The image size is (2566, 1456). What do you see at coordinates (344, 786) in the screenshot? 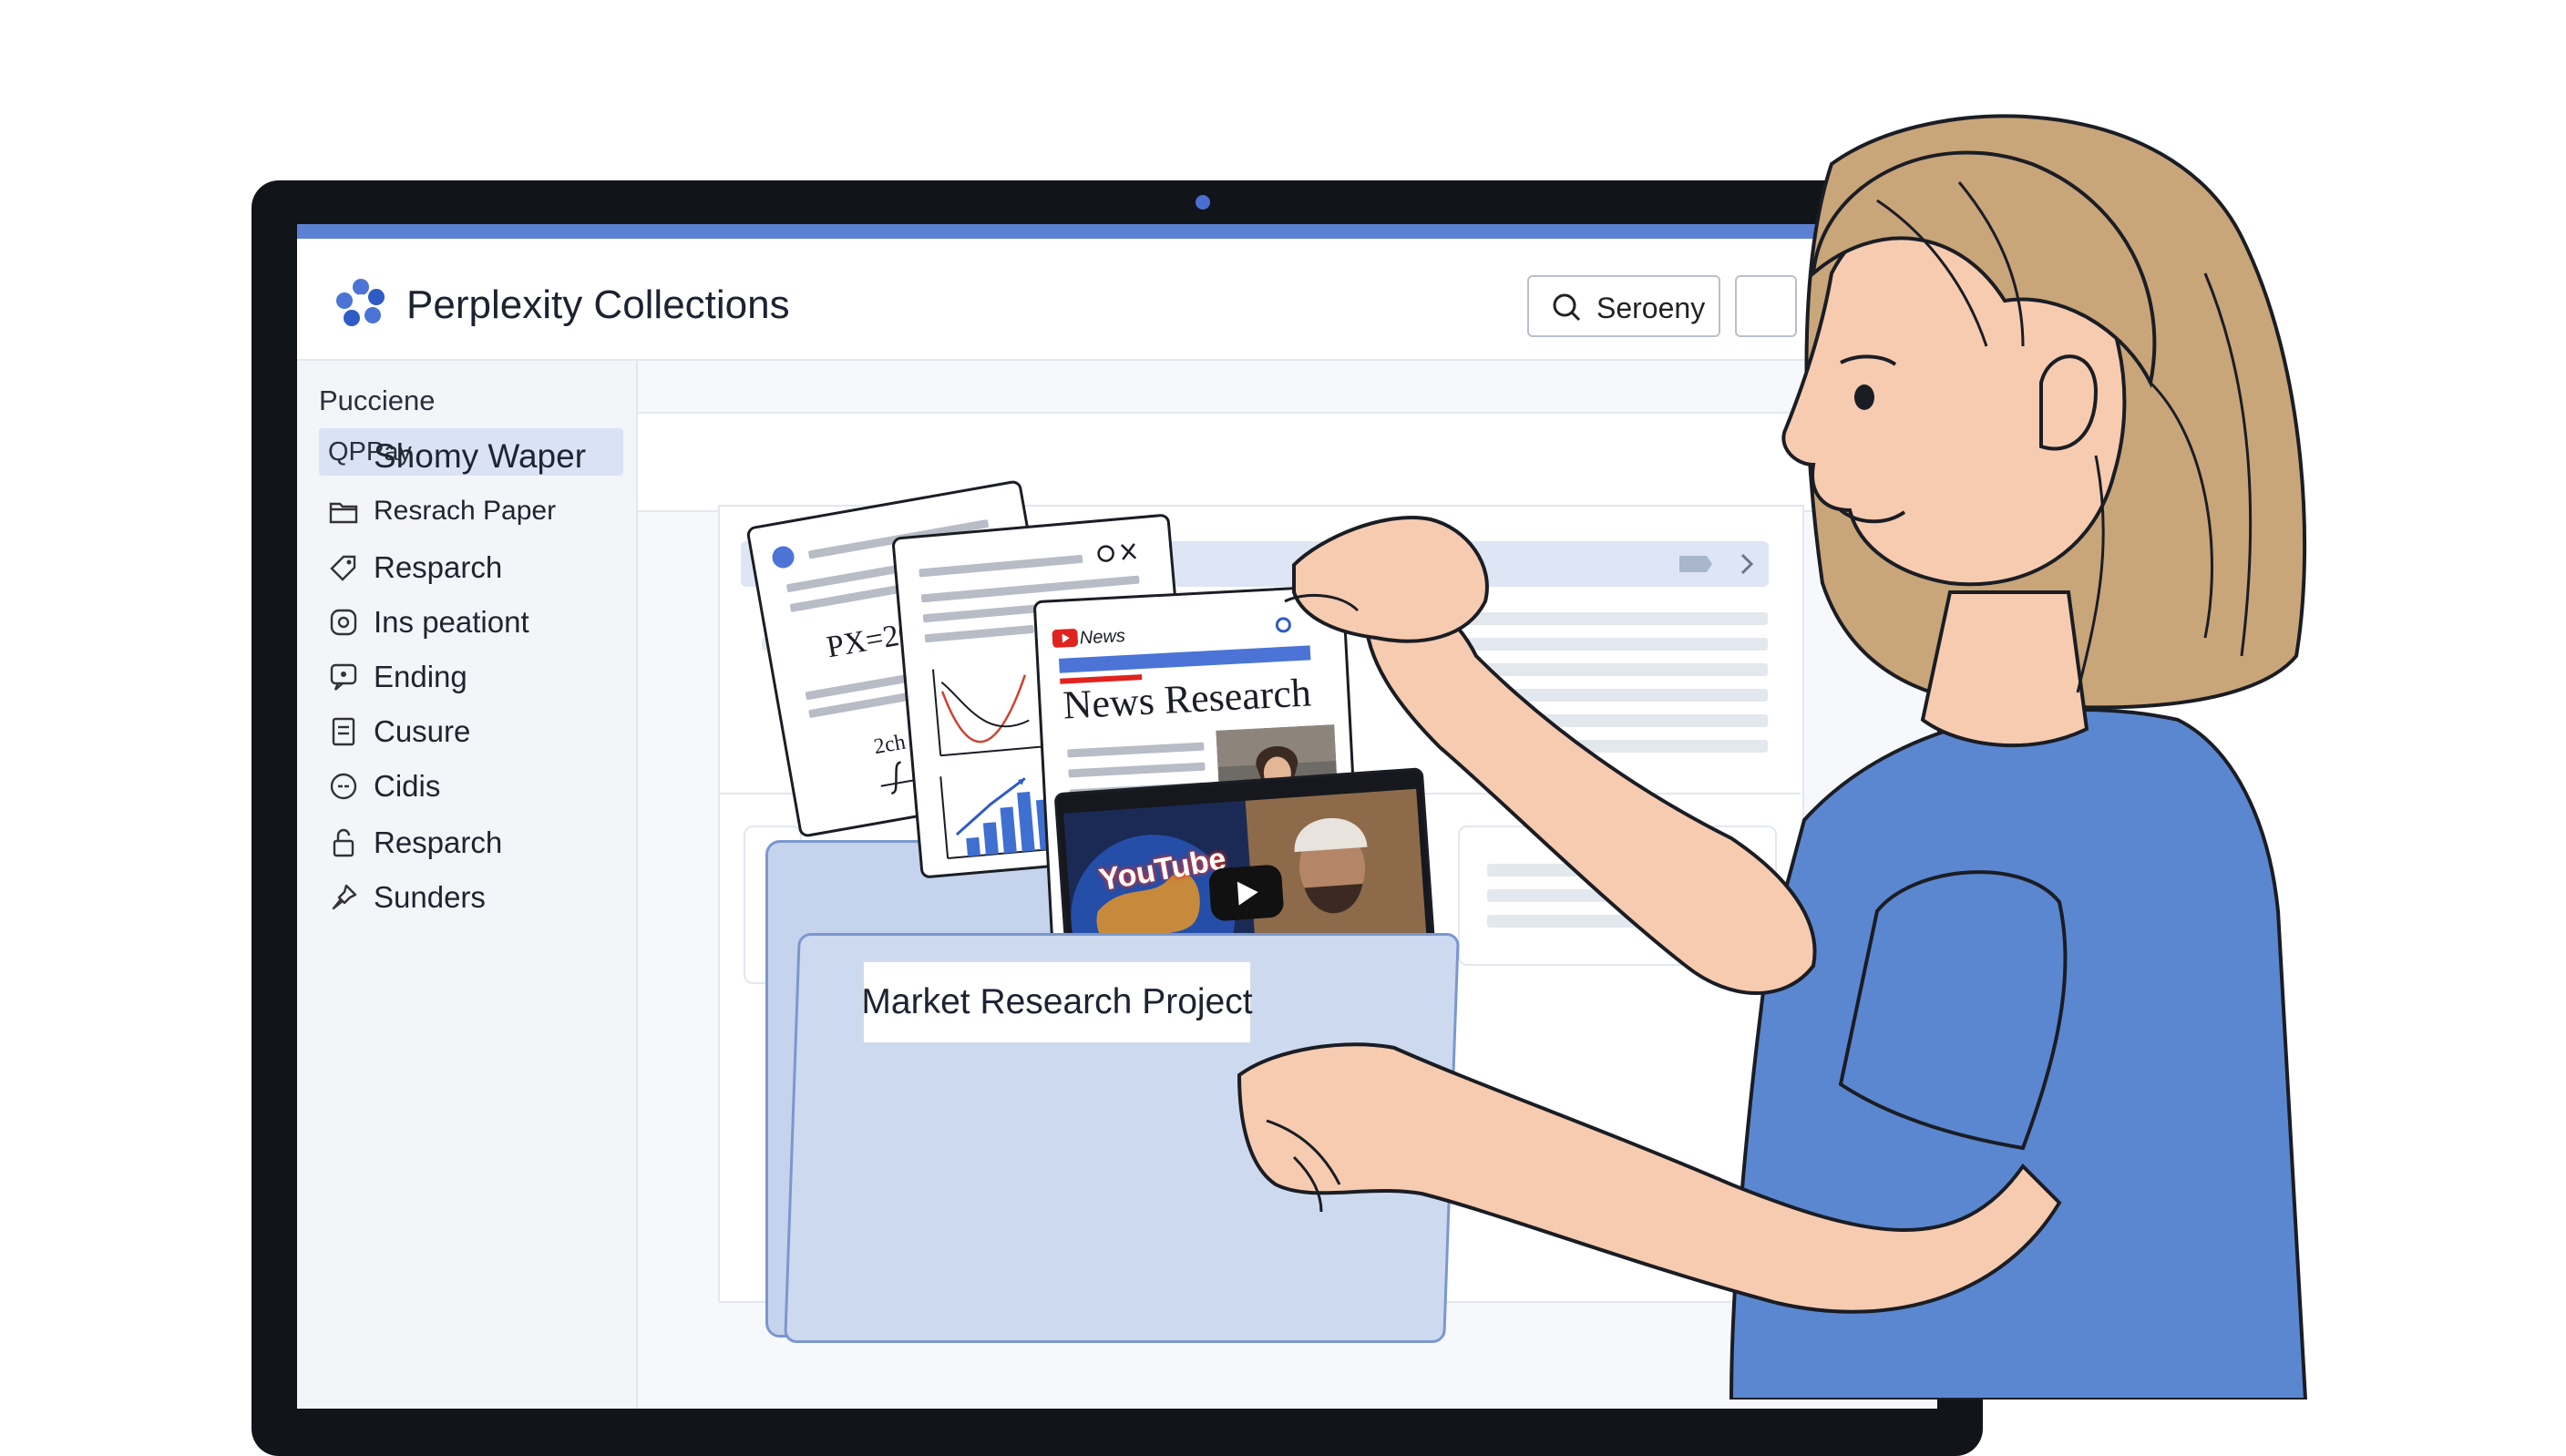
I see `link-icon` at bounding box center [344, 786].